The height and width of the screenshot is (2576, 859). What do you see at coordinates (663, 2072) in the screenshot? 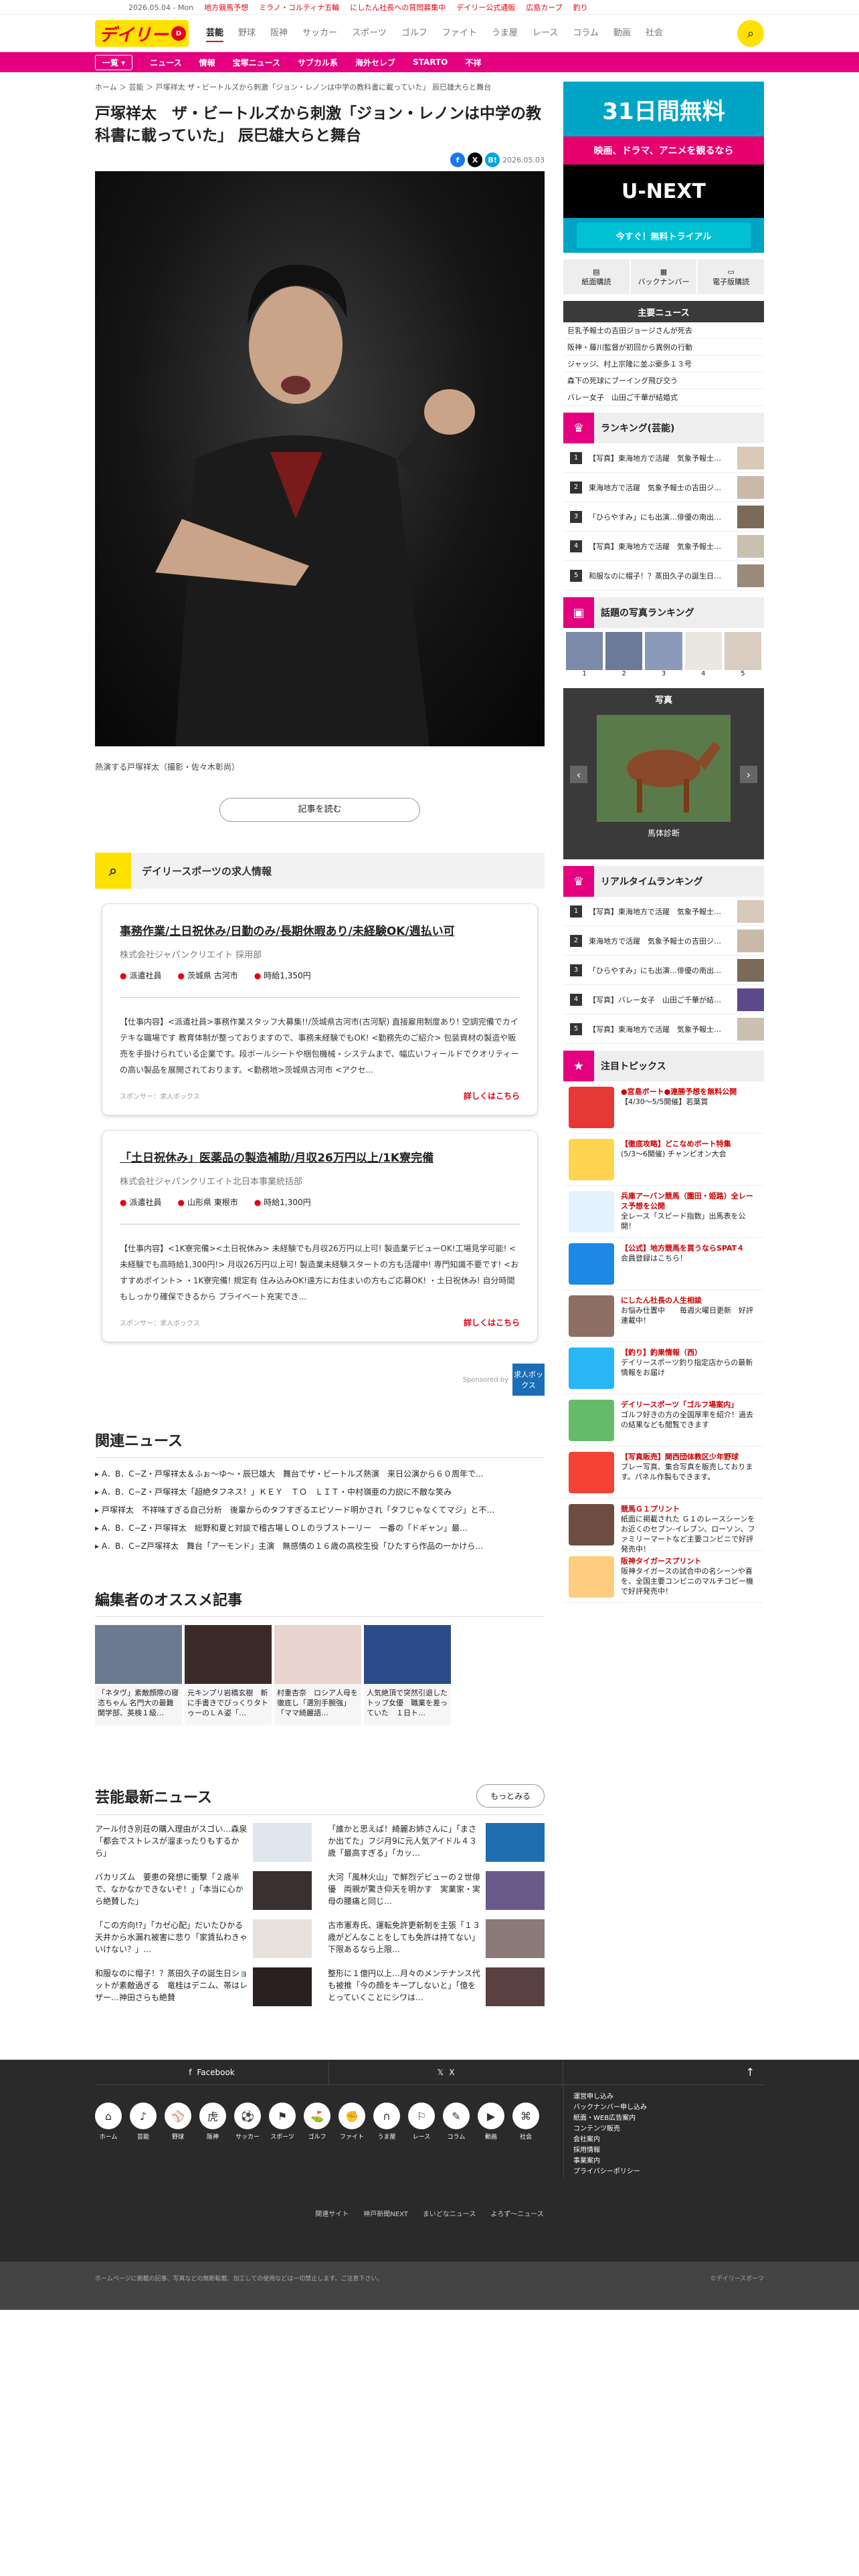
I see `page-top-button: ↑` at bounding box center [663, 2072].